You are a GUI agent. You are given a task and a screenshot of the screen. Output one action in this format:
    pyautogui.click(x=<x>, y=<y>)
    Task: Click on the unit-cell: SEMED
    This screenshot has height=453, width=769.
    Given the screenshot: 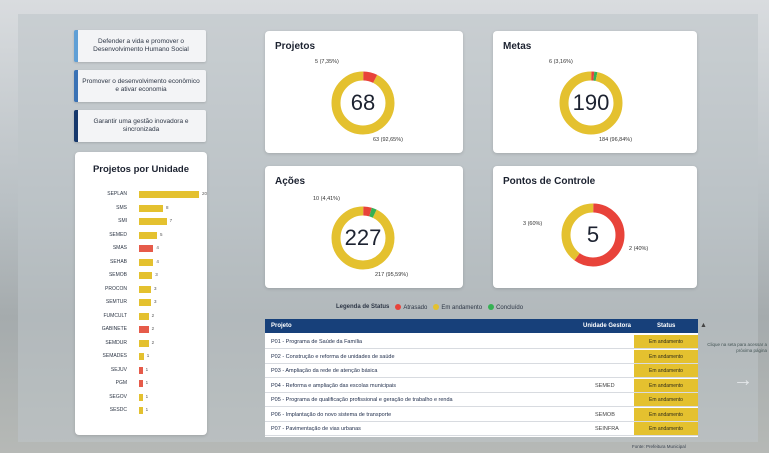 What is the action you would take?
    pyautogui.click(x=605, y=385)
    